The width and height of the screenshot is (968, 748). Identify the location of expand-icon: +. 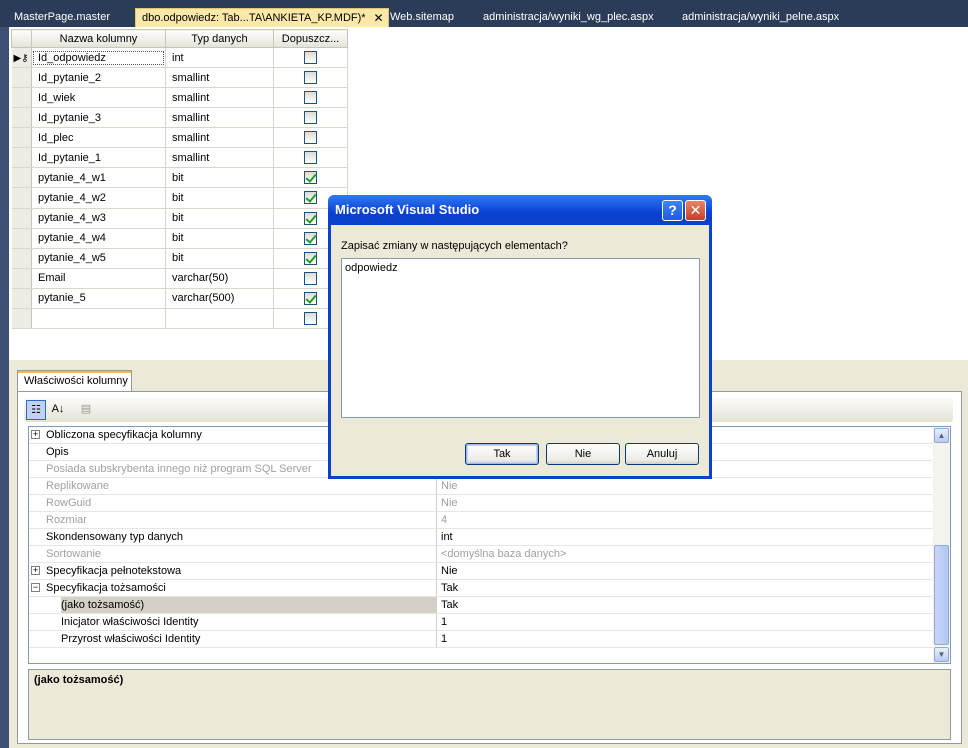
(35, 570).